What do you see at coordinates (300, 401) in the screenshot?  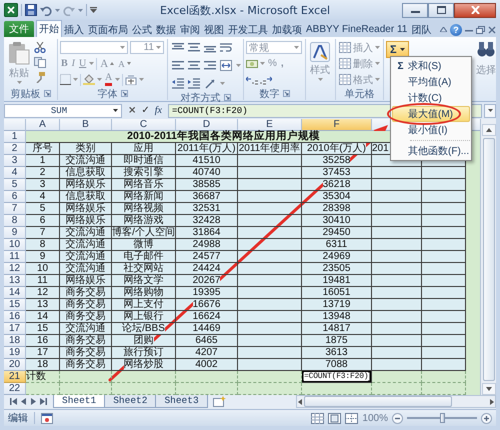 I see `scroll-left-icon` at bounding box center [300, 401].